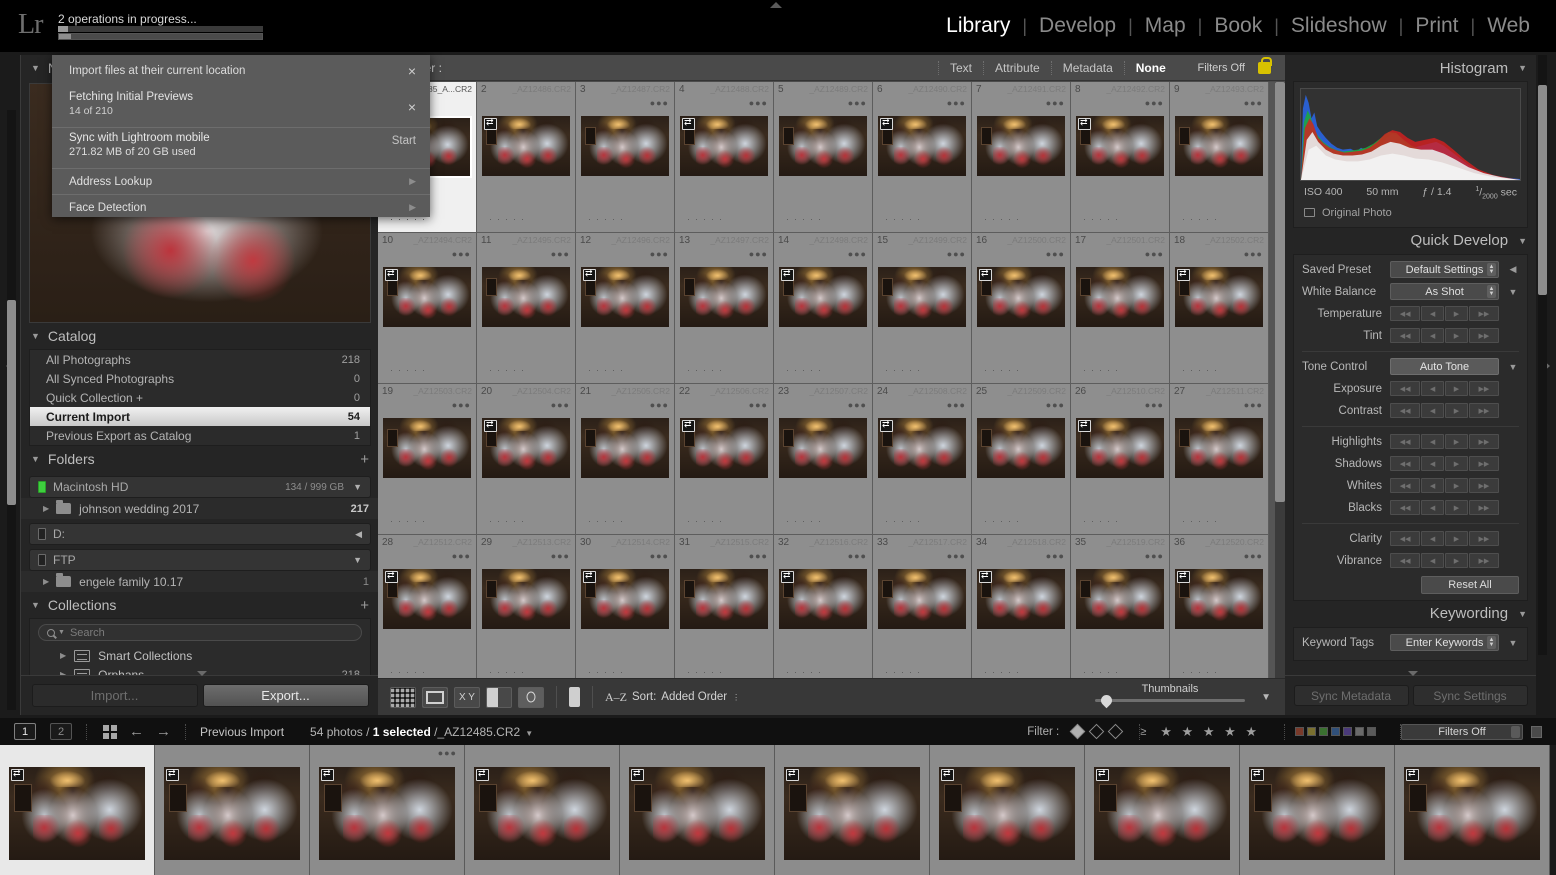 Image resolution: width=1556 pixels, height=875 pixels. Describe the element at coordinates (160, 36) in the screenshot. I see `progress-bar-primary` at that location.